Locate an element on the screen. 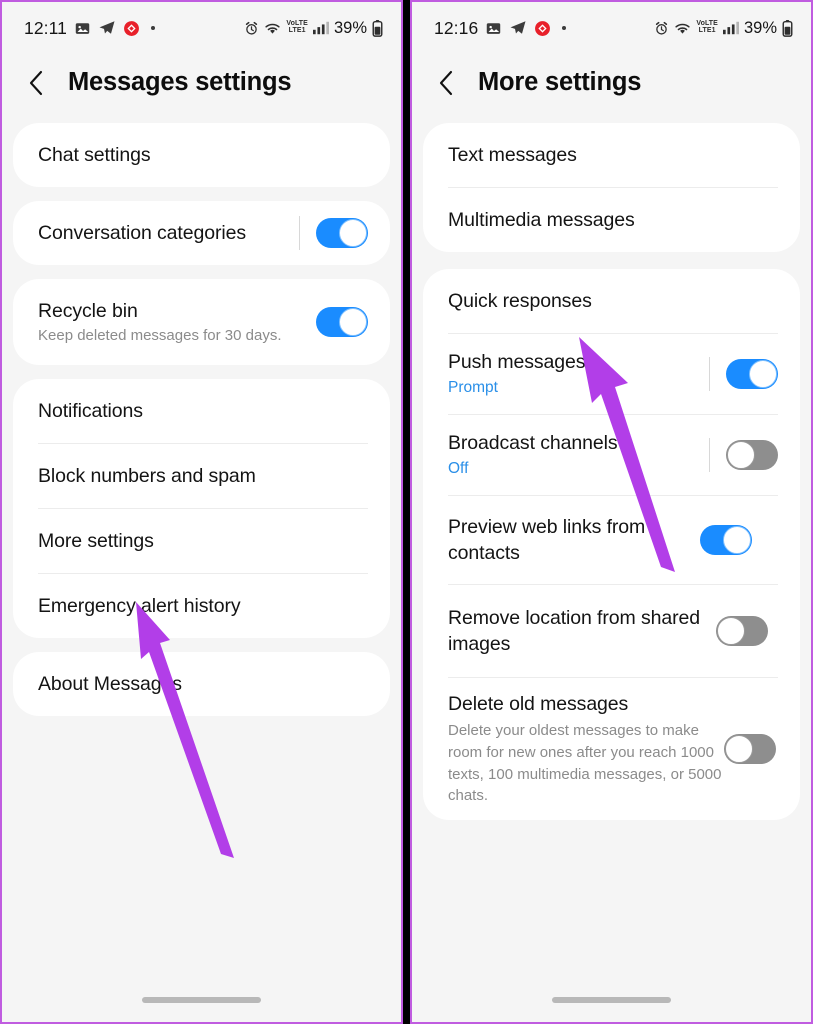  row-texts: More settings is located at coordinates (203, 541).